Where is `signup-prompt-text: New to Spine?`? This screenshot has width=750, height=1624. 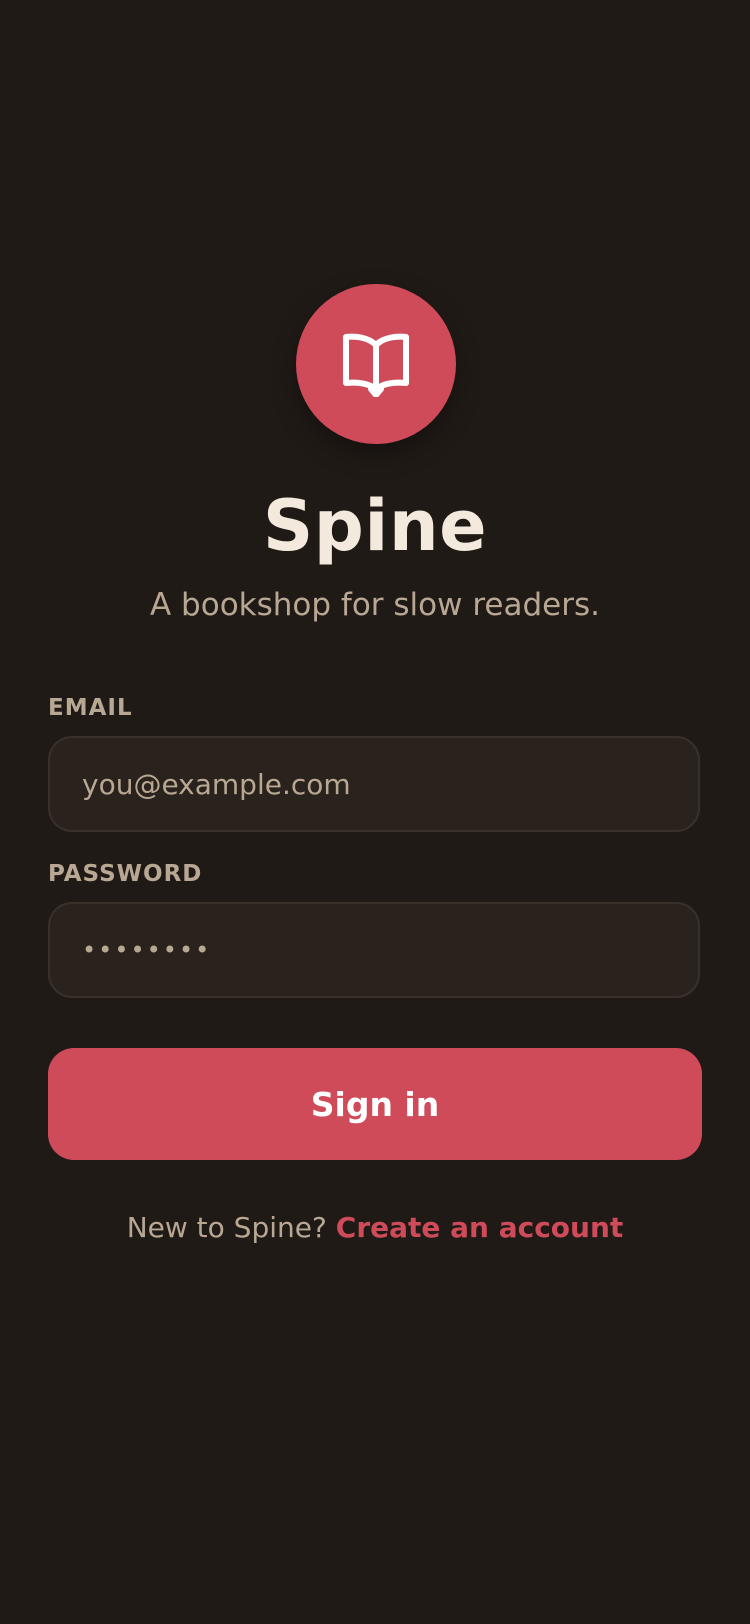
signup-prompt-text: New to Spine? is located at coordinates (226, 1227).